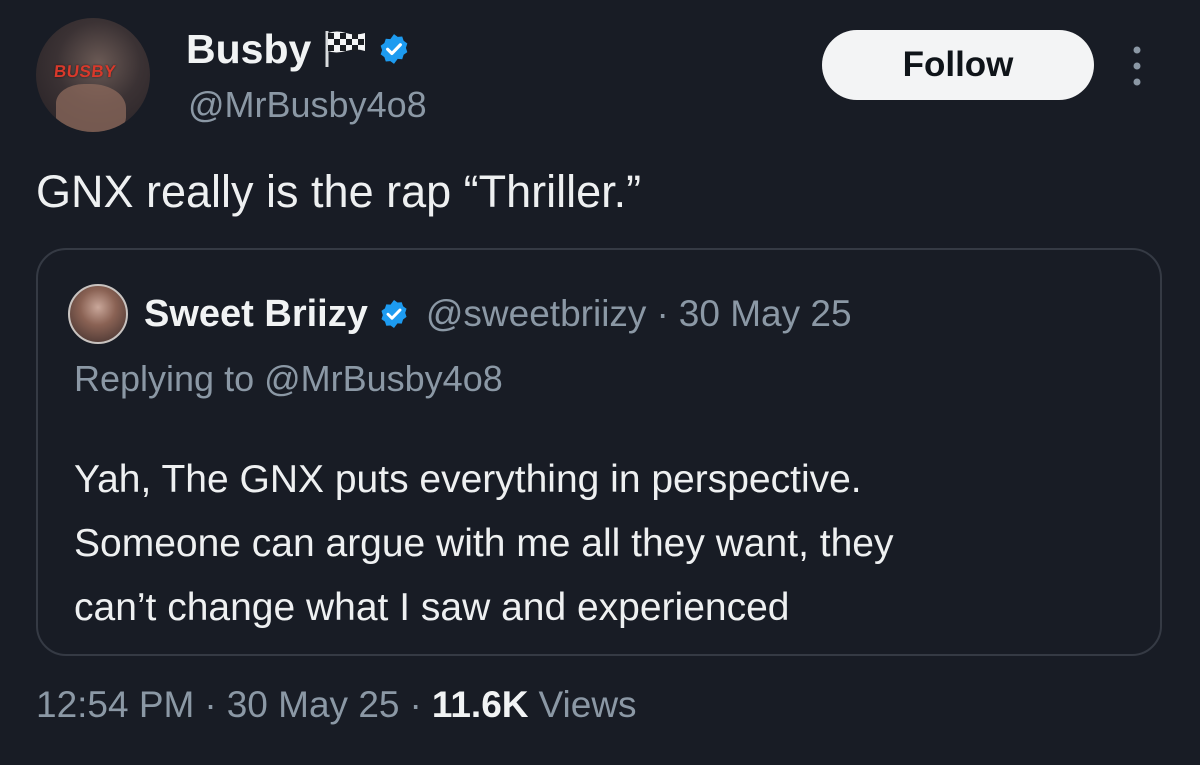 The width and height of the screenshot is (1200, 765). I want to click on tweet-meta: 12:54 PM · 30 May 25 · 11.6K Views, so click(336, 705).